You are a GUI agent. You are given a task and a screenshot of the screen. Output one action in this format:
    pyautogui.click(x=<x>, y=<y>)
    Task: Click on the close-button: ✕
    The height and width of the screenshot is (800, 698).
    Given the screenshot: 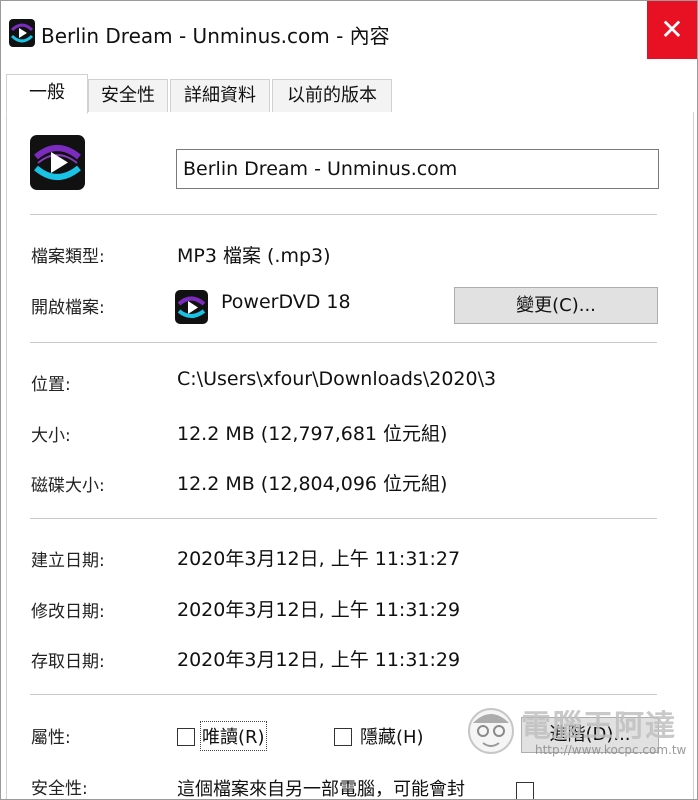 What is the action you would take?
    pyautogui.click(x=672, y=30)
    